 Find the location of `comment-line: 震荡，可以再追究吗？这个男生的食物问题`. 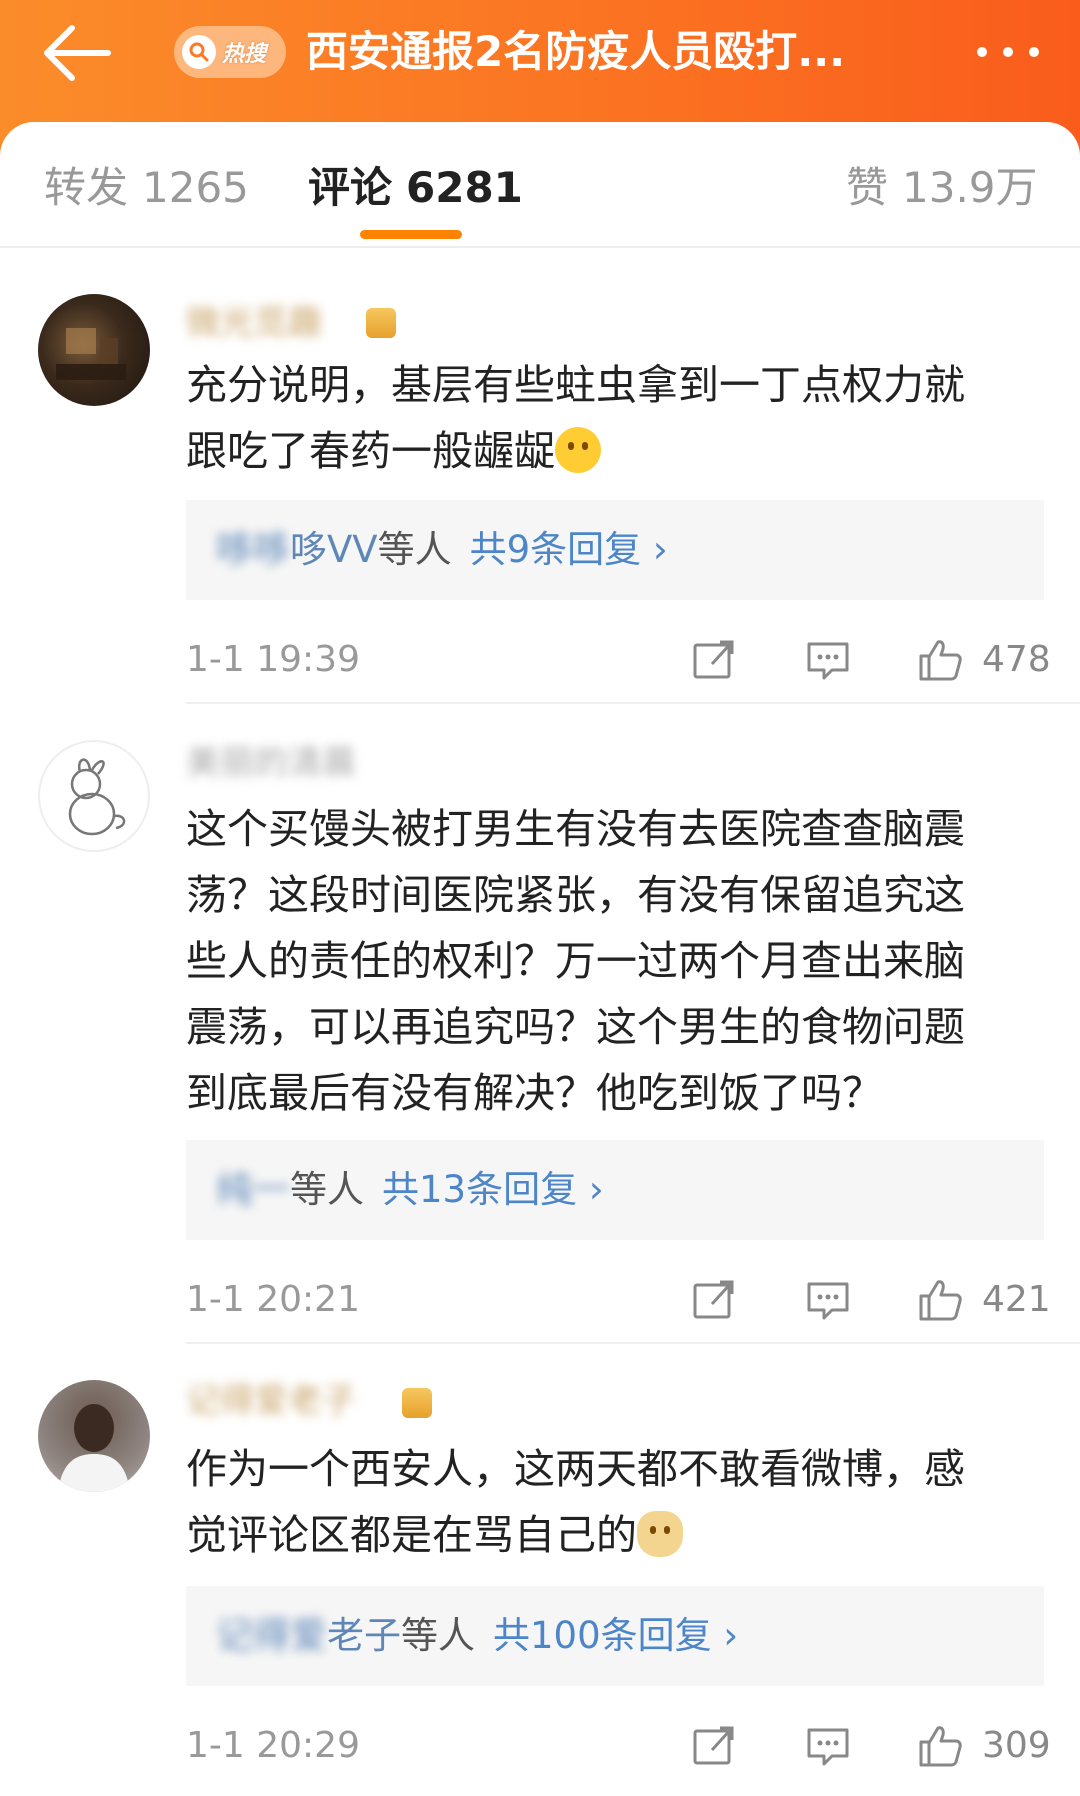

comment-line: 震荡，可以再追究吗？这个男生的食物问题 is located at coordinates (575, 1027).